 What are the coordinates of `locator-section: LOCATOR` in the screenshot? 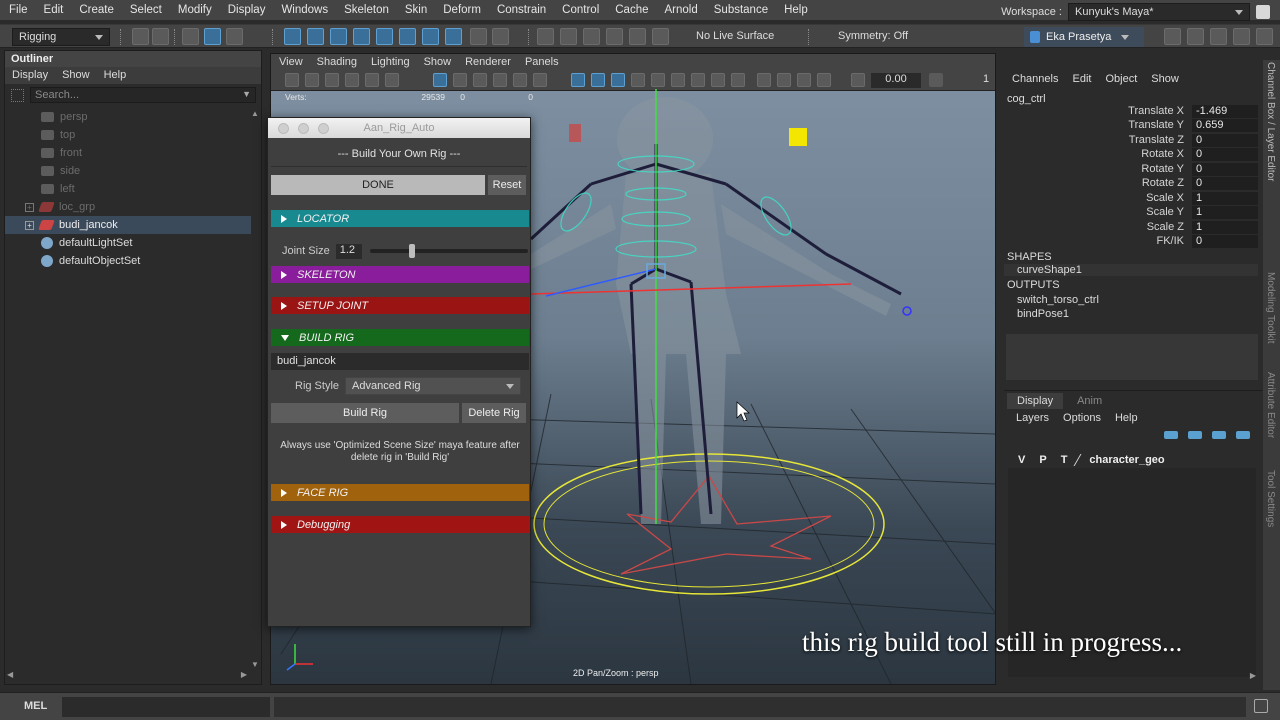 It's located at (400, 218).